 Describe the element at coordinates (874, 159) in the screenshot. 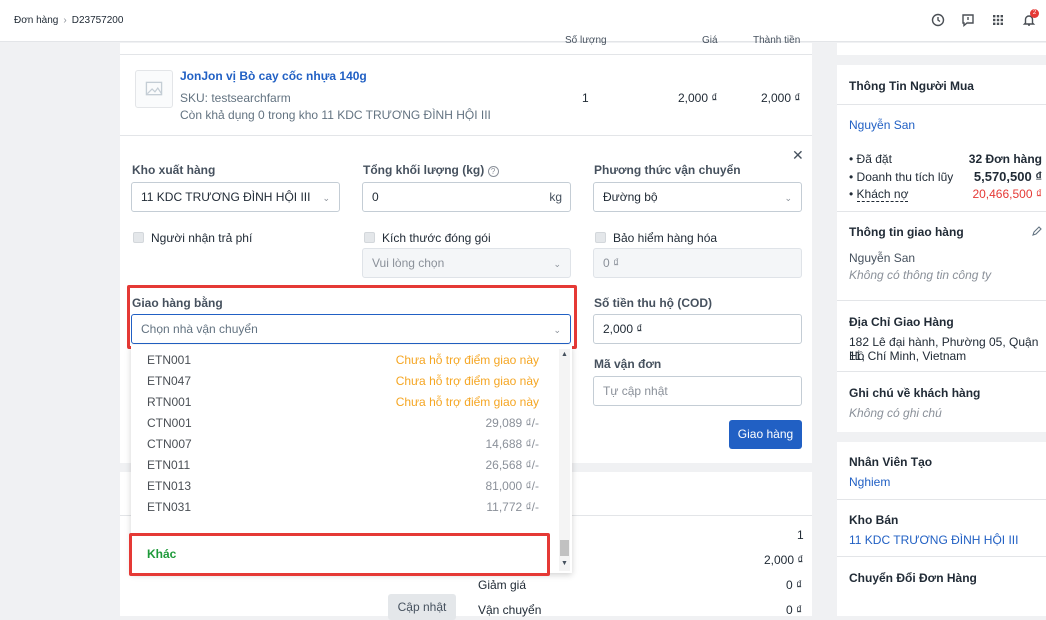

I see `orders-label-text: Đã đặt` at that location.